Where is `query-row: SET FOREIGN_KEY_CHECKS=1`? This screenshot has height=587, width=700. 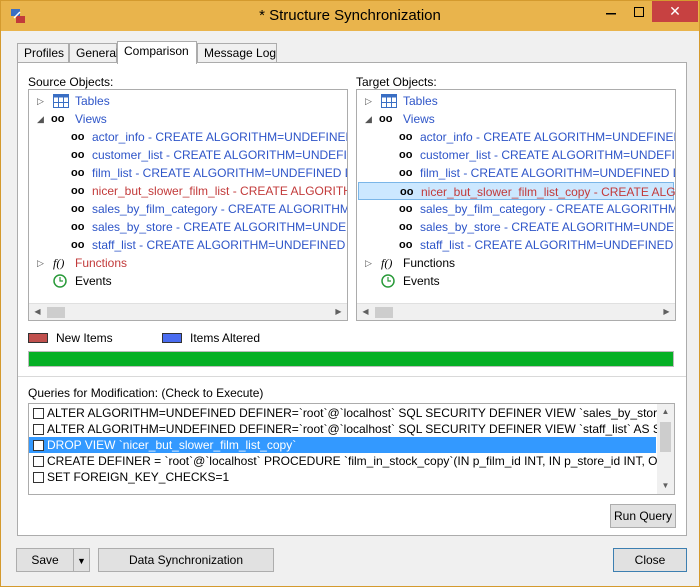
query-row: SET FOREIGN_KEY_CHECKS=1 is located at coordinates (342, 477).